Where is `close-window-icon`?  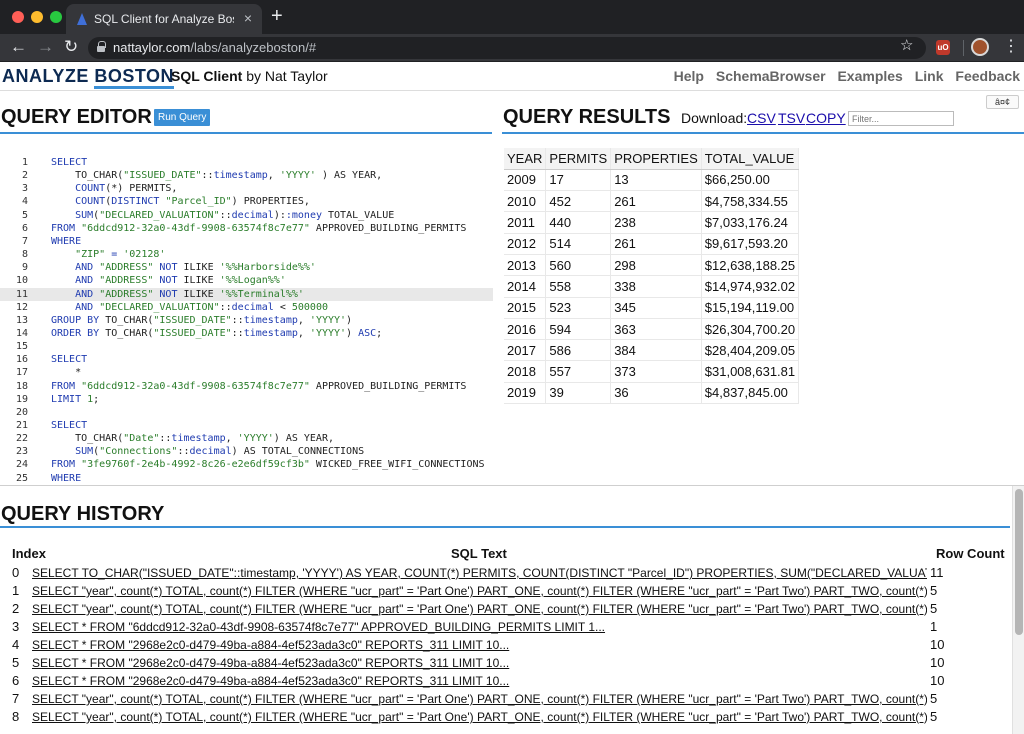 close-window-icon is located at coordinates (18, 17).